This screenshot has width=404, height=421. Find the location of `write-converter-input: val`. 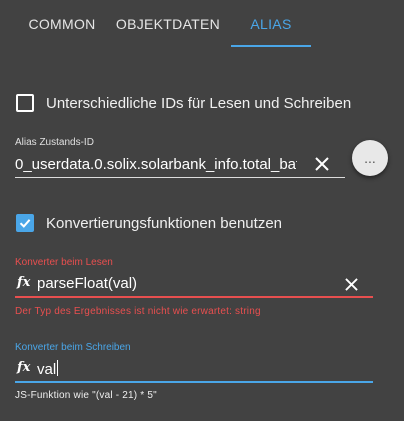

write-converter-input: val is located at coordinates (46, 369).